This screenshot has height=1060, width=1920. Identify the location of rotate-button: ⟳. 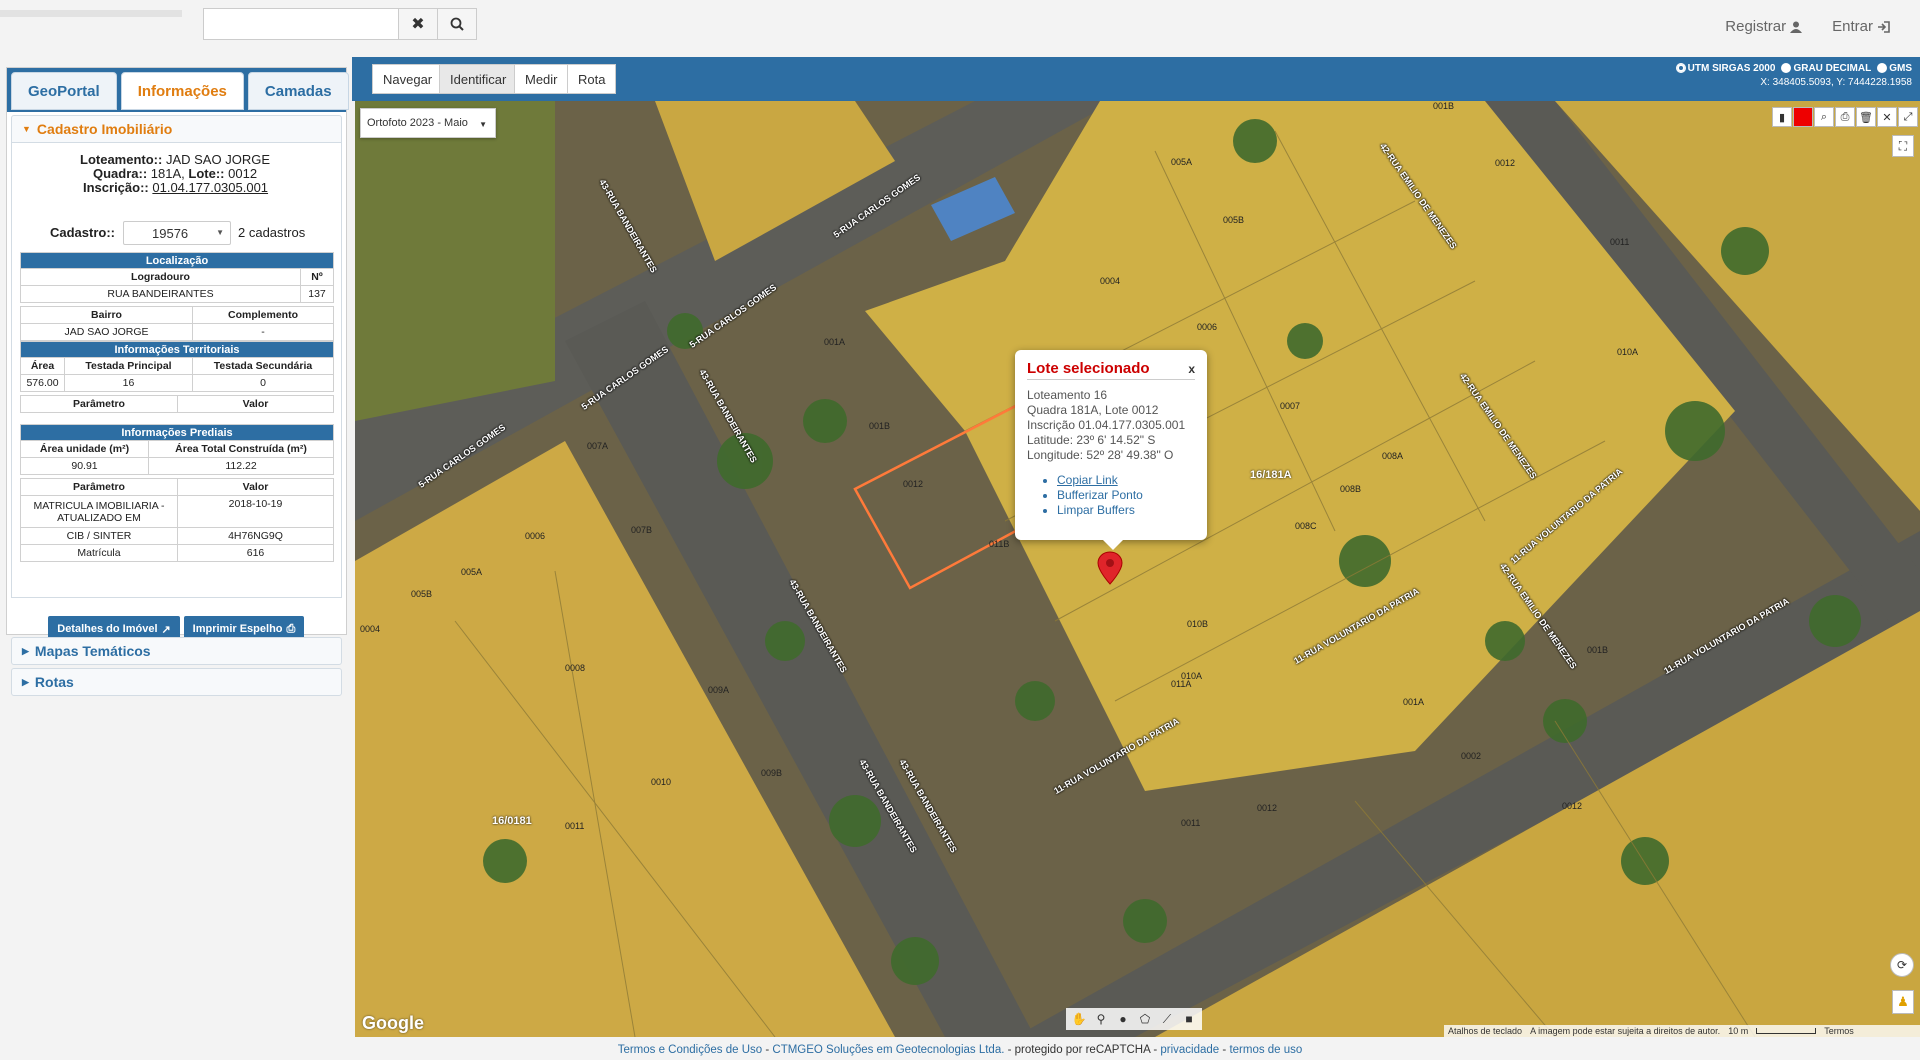
(1902, 965).